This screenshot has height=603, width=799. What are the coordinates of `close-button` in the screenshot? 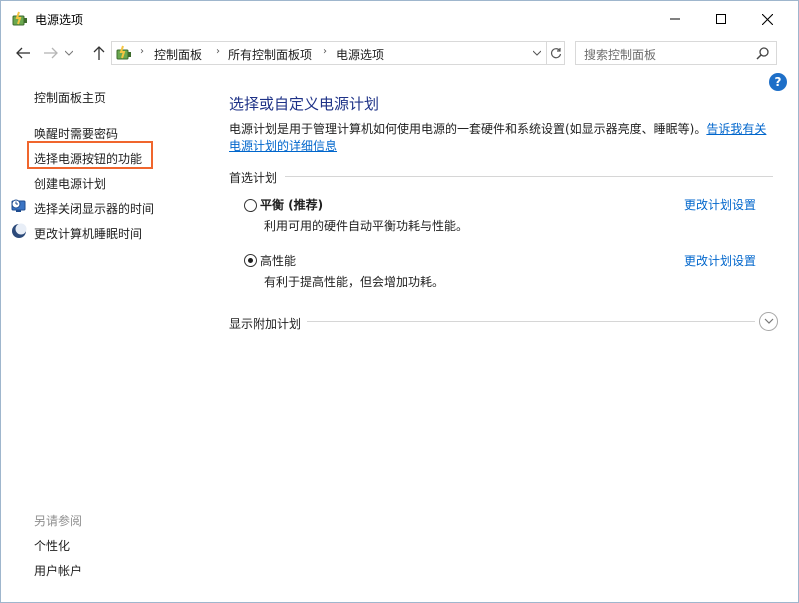 It's located at (767, 19).